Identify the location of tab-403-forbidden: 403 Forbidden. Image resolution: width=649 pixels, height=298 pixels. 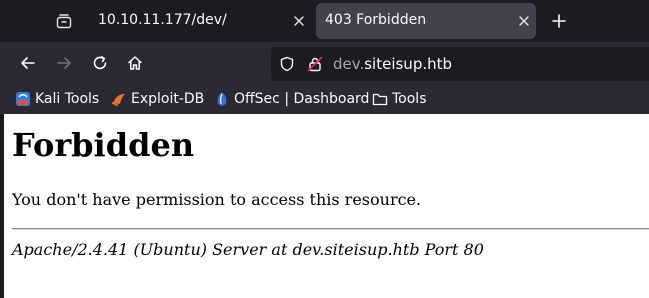
(426, 21).